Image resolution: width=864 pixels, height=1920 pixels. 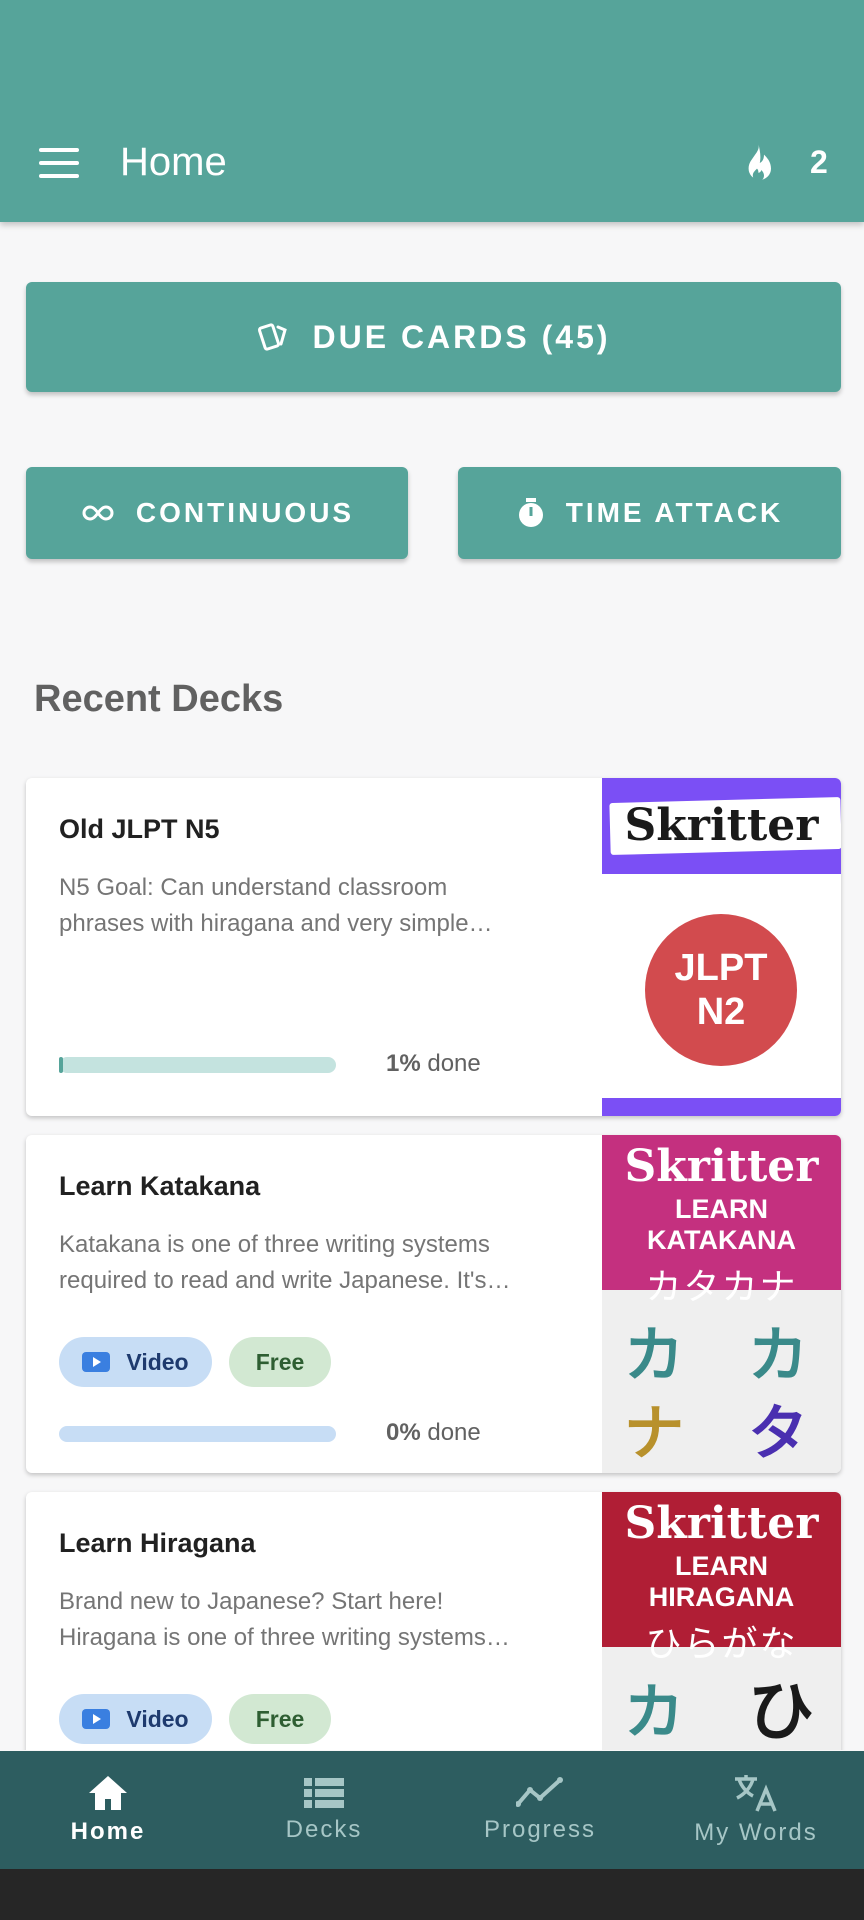 I want to click on recent-decks-heading: Recent Decks, so click(x=159, y=699).